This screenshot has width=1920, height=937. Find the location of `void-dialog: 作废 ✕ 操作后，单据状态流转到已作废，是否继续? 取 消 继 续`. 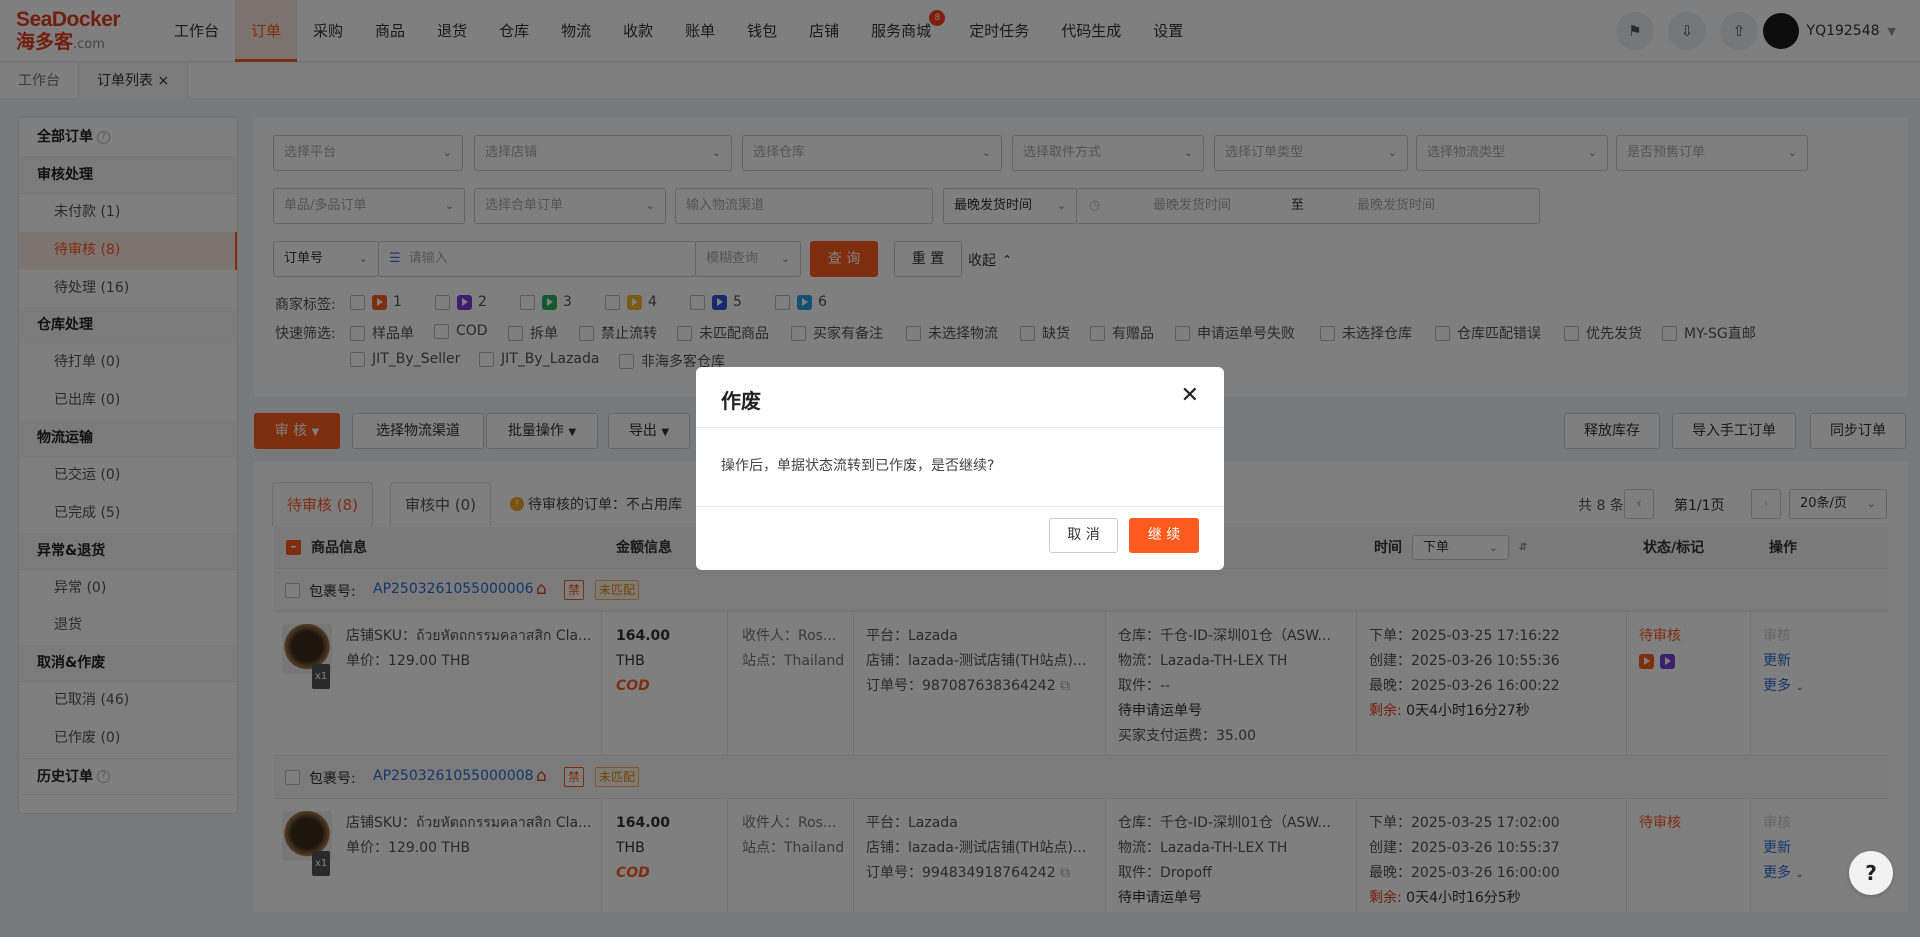

void-dialog: 作废 ✕ 操作后，单据状态流转到已作废，是否继续? 取 消 继 续 is located at coordinates (960, 468).